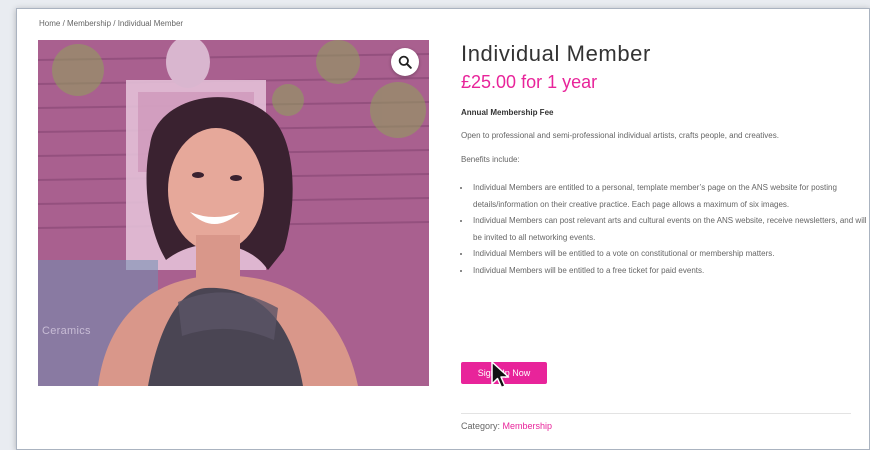  I want to click on ceramics-sign-text: Ceramics, so click(66, 331).